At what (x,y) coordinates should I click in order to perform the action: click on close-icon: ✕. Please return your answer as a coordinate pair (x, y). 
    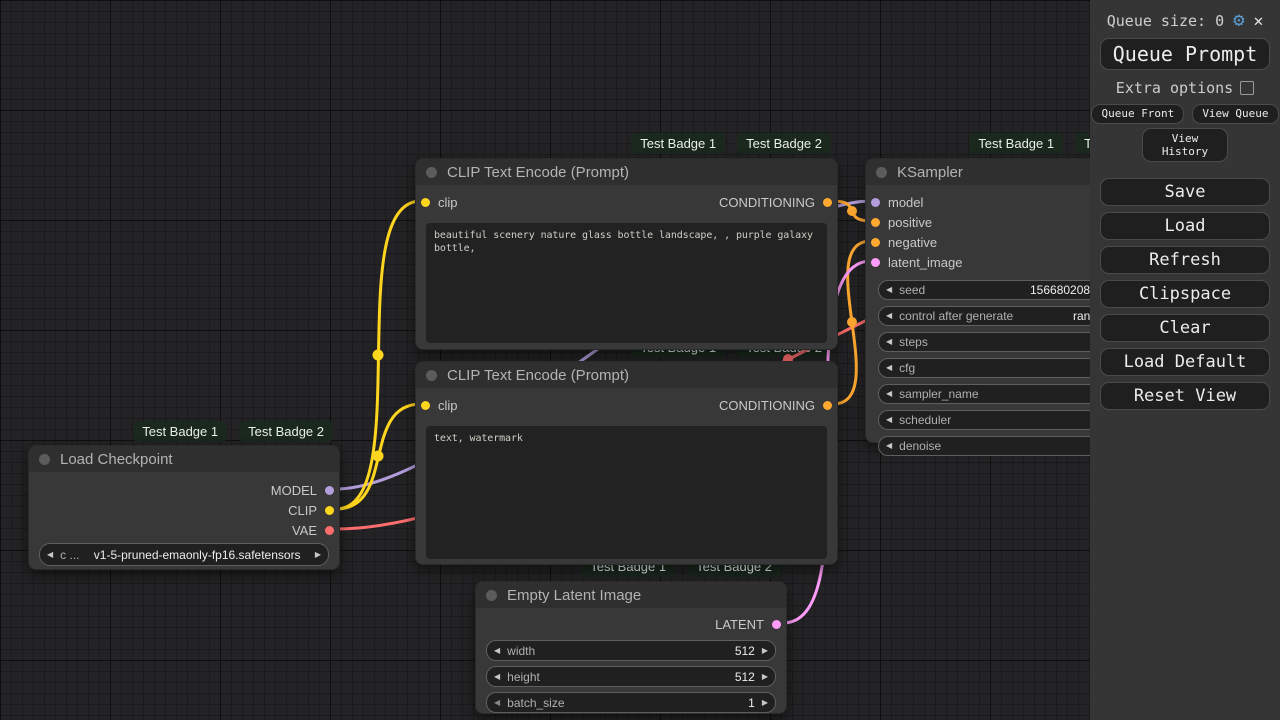
    Looking at the image, I should click on (1259, 20).